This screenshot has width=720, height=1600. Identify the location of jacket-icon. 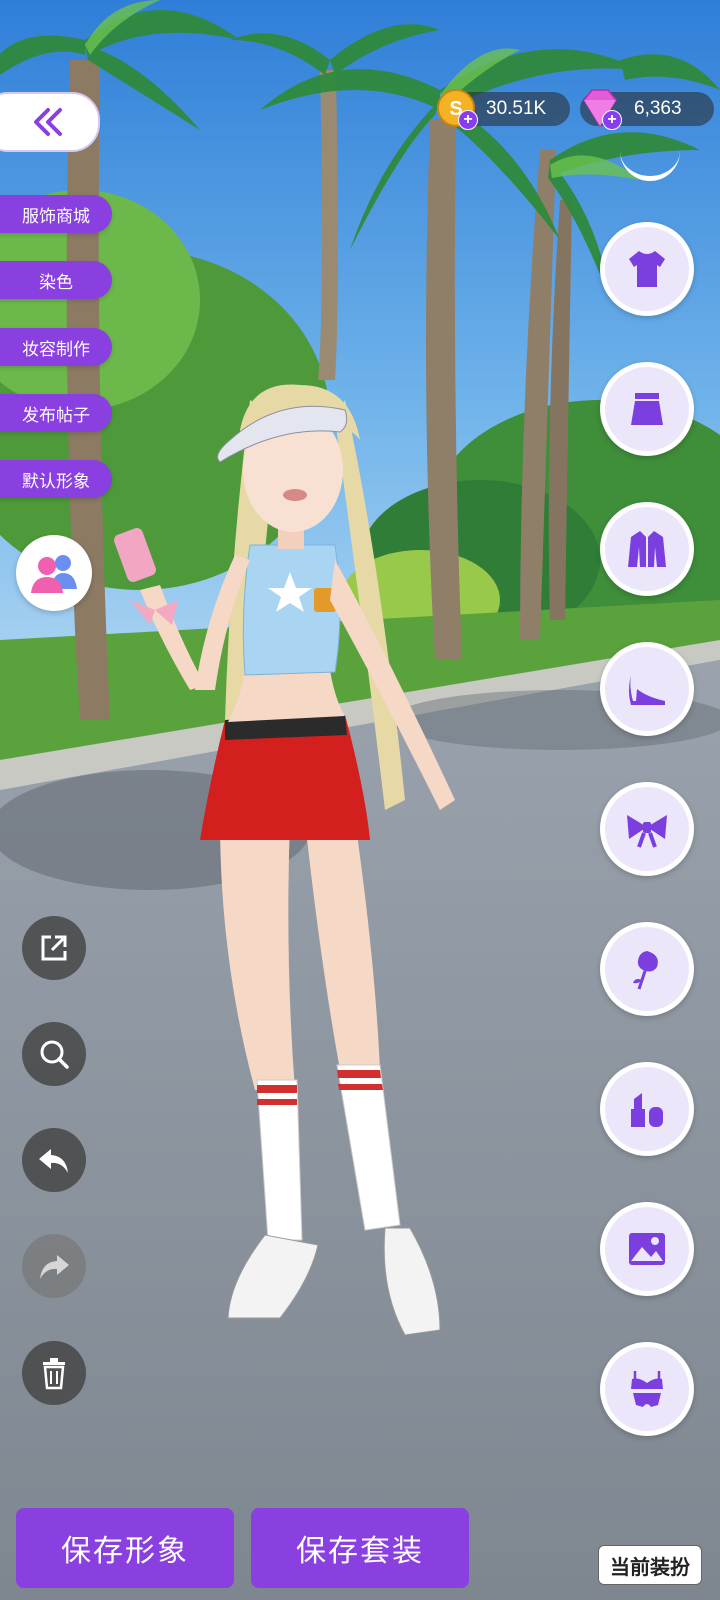
(647, 549).